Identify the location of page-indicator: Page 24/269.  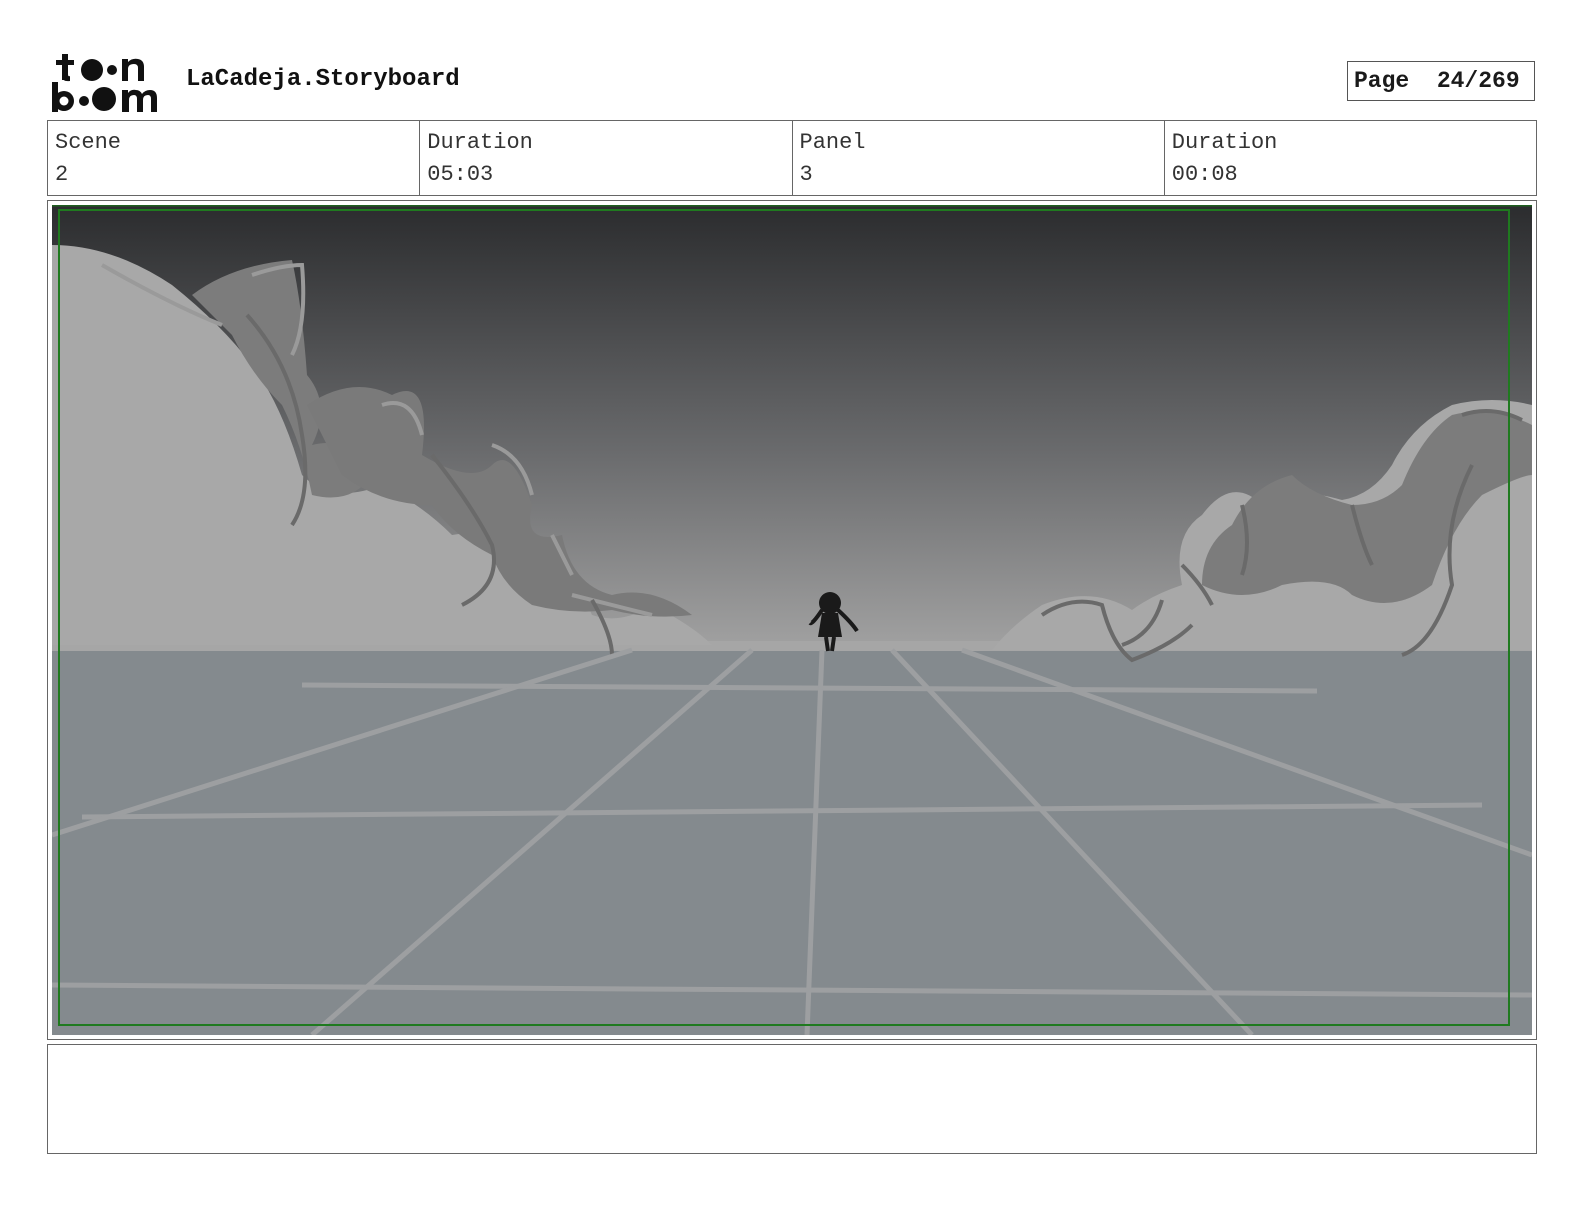
(1441, 81).